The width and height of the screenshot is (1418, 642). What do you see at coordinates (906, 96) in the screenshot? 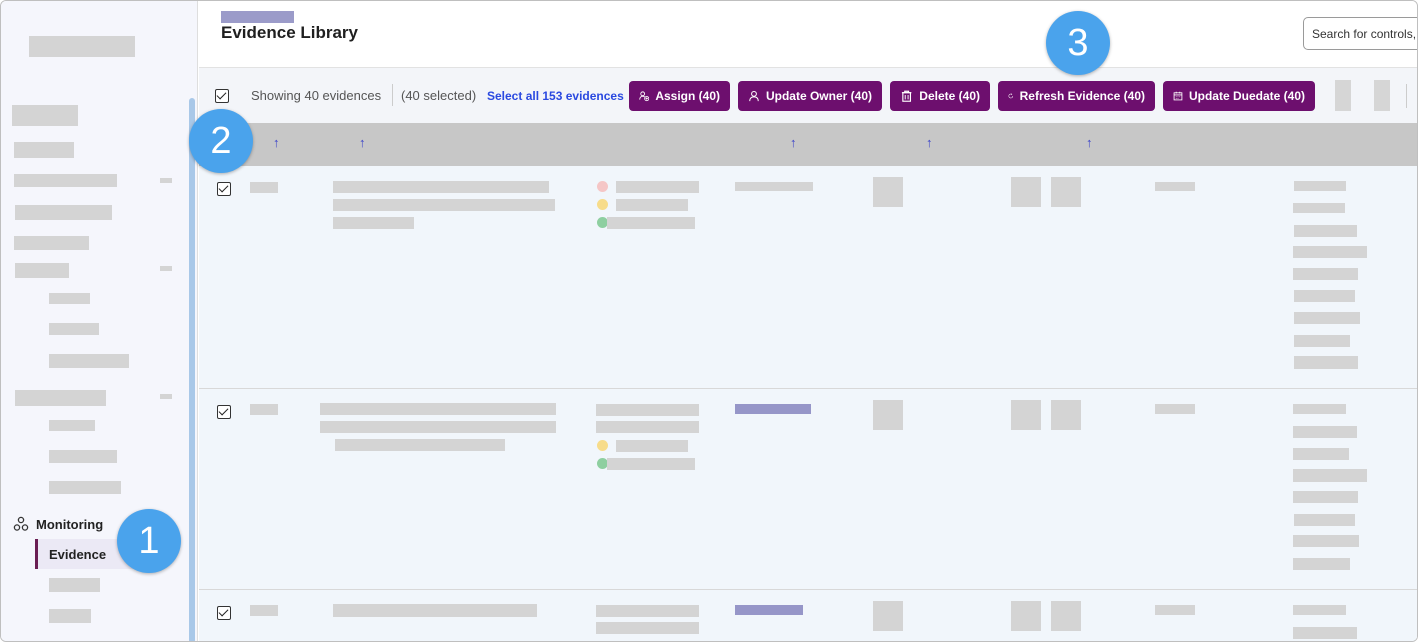
I see `trash-icon` at bounding box center [906, 96].